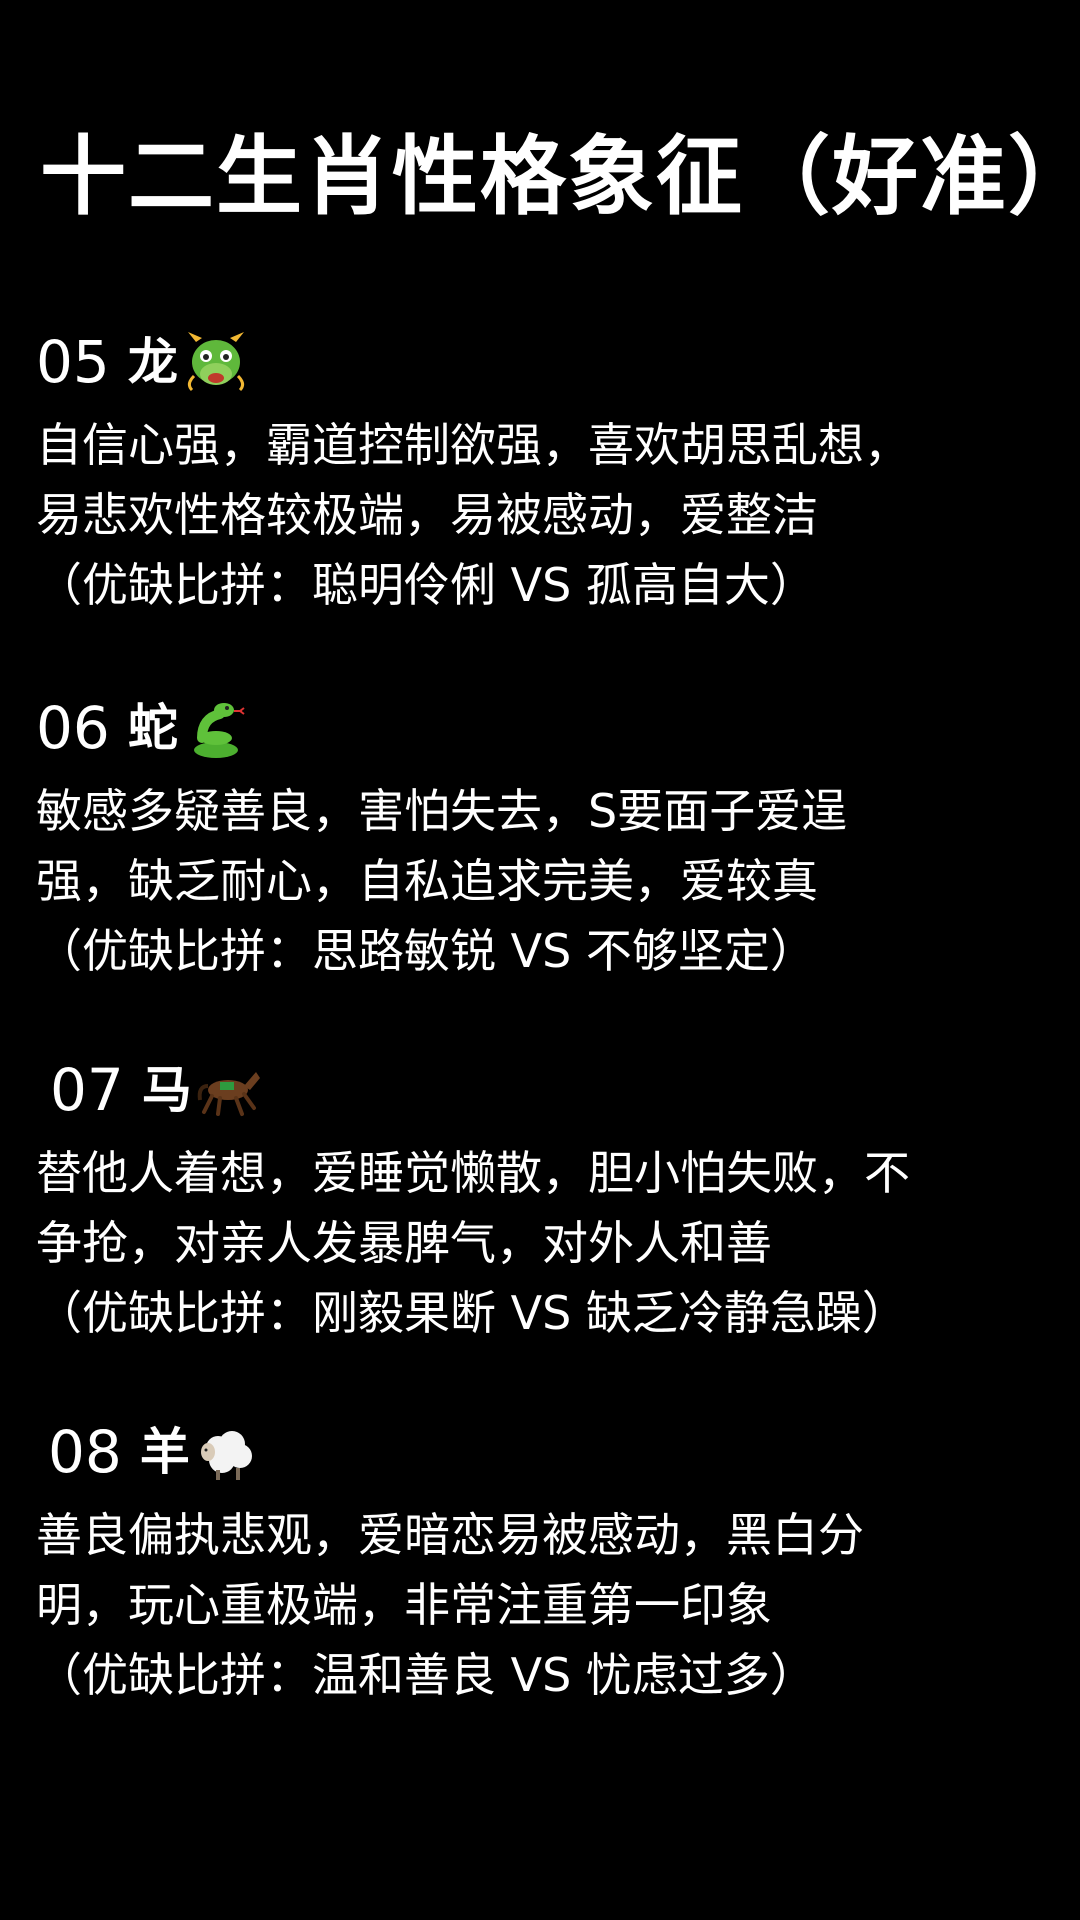 This screenshot has width=1080, height=1920. What do you see at coordinates (164, 1452) in the screenshot?
I see `animal-name: 羊` at bounding box center [164, 1452].